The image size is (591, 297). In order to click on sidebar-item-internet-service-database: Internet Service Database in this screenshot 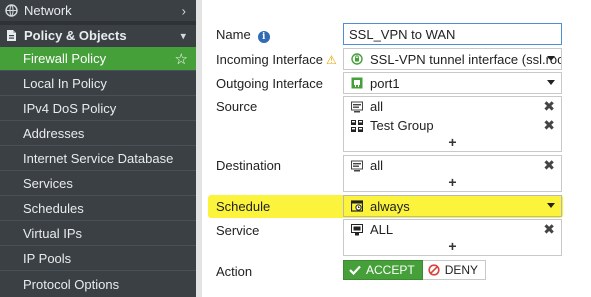, I will do `click(98, 158)`.